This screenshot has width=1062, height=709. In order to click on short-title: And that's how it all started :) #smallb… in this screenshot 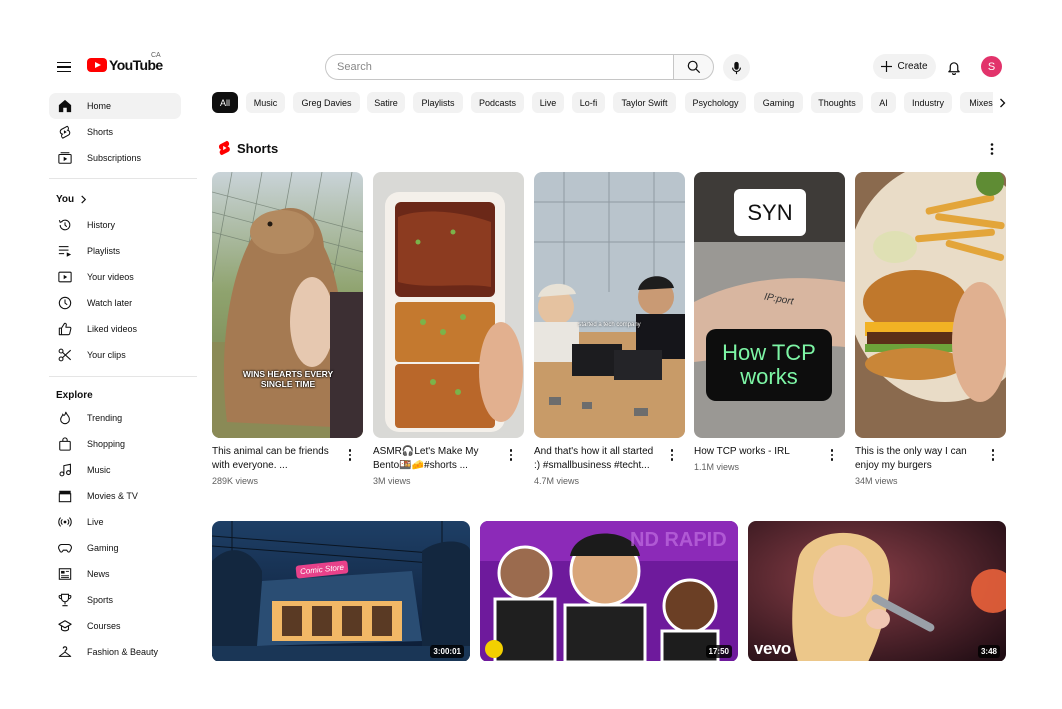, I will do `click(597, 459)`.